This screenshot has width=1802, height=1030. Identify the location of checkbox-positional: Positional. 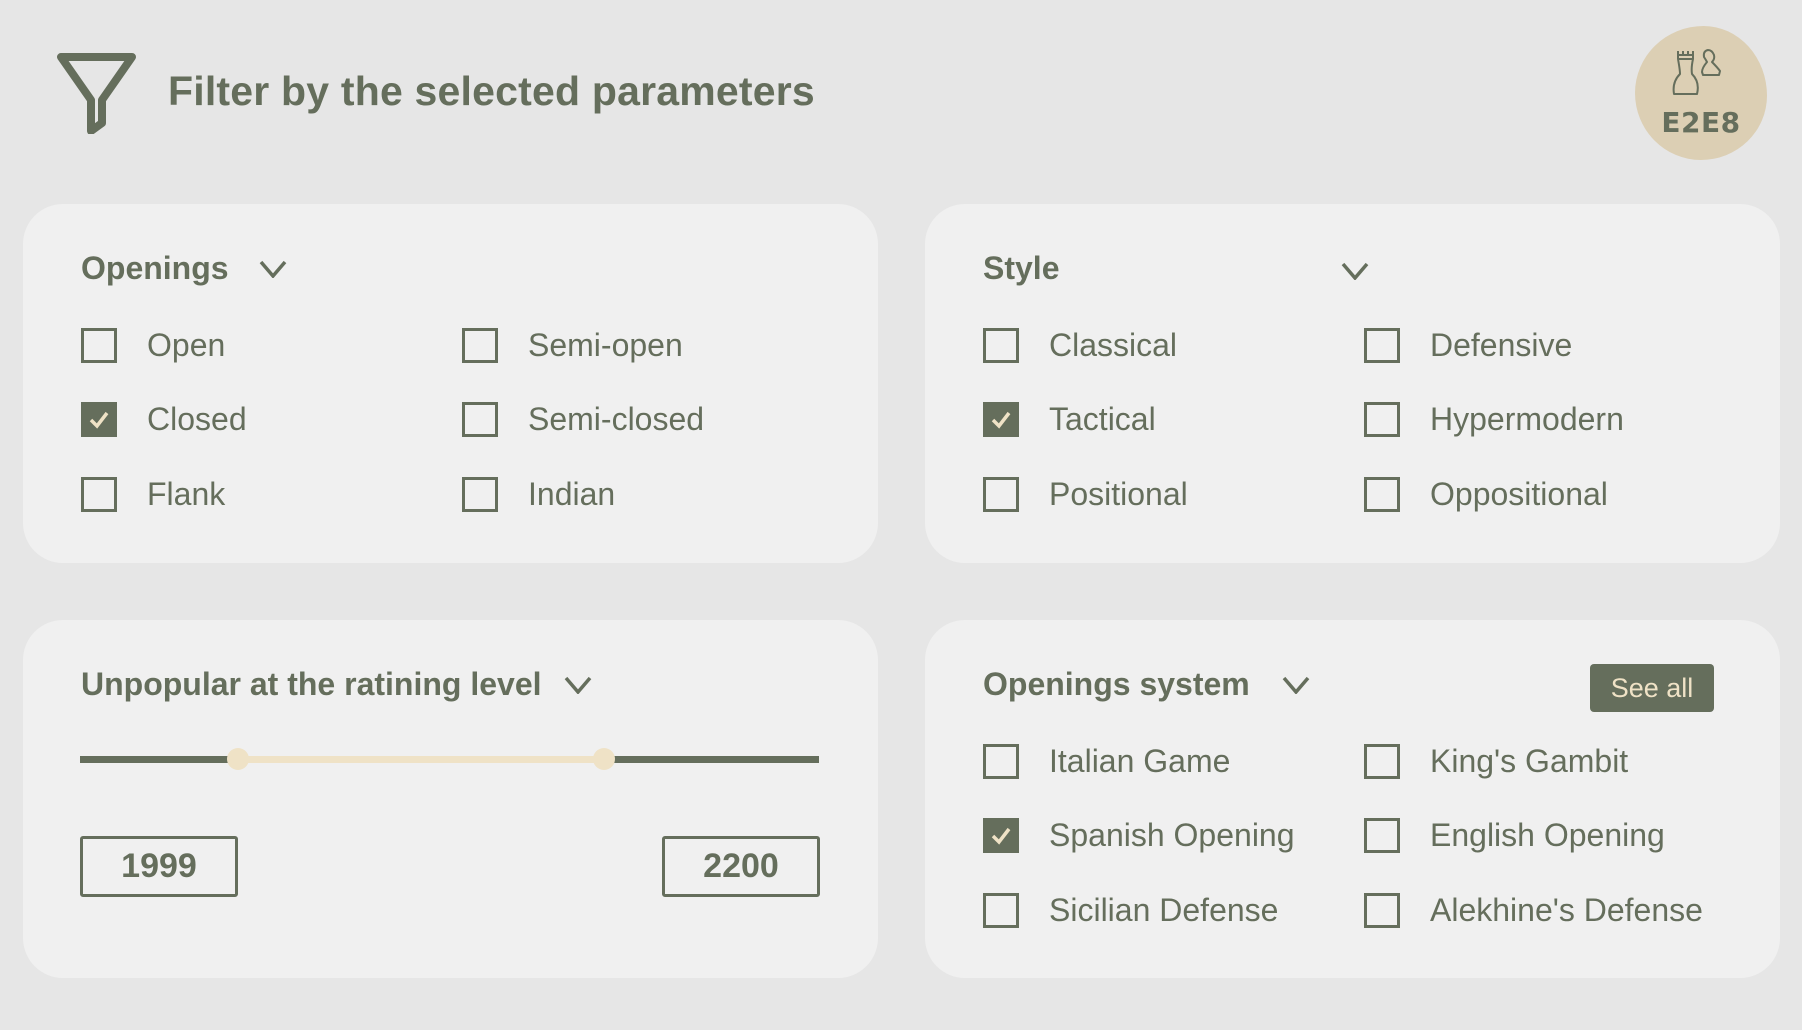
(1085, 494).